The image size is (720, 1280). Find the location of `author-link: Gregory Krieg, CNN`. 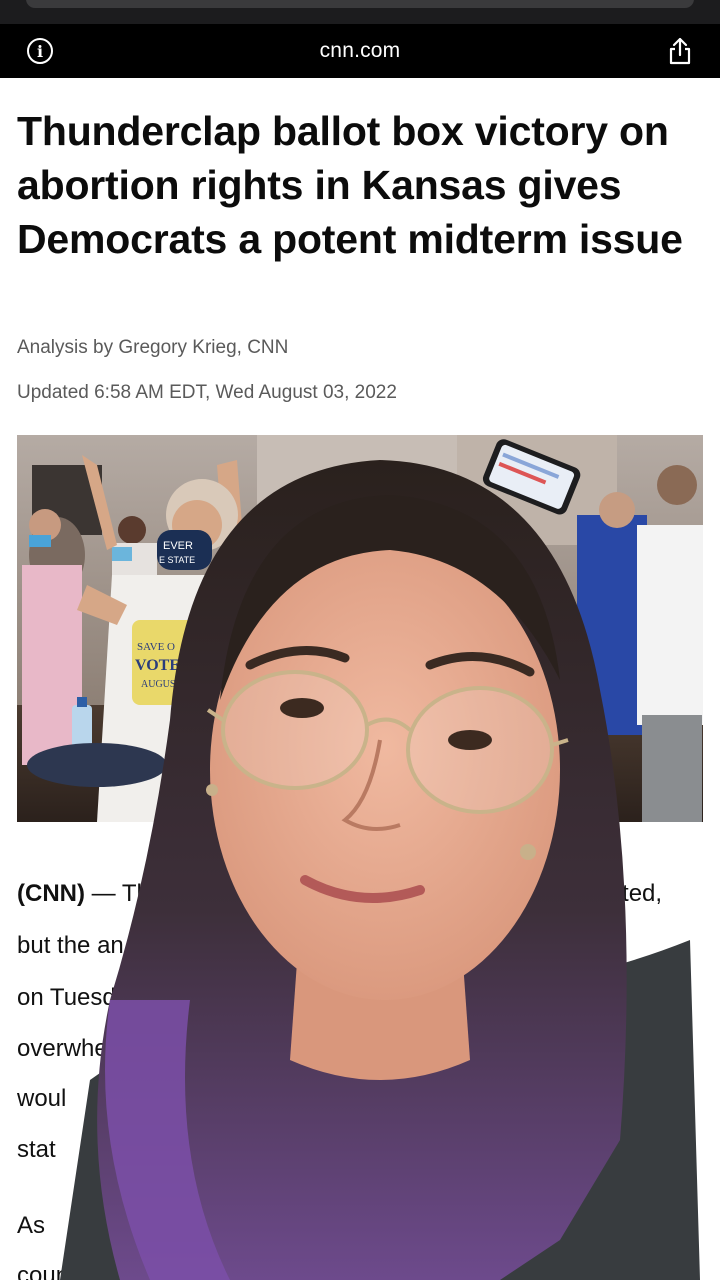

author-link: Gregory Krieg, CNN is located at coordinates (203, 347).